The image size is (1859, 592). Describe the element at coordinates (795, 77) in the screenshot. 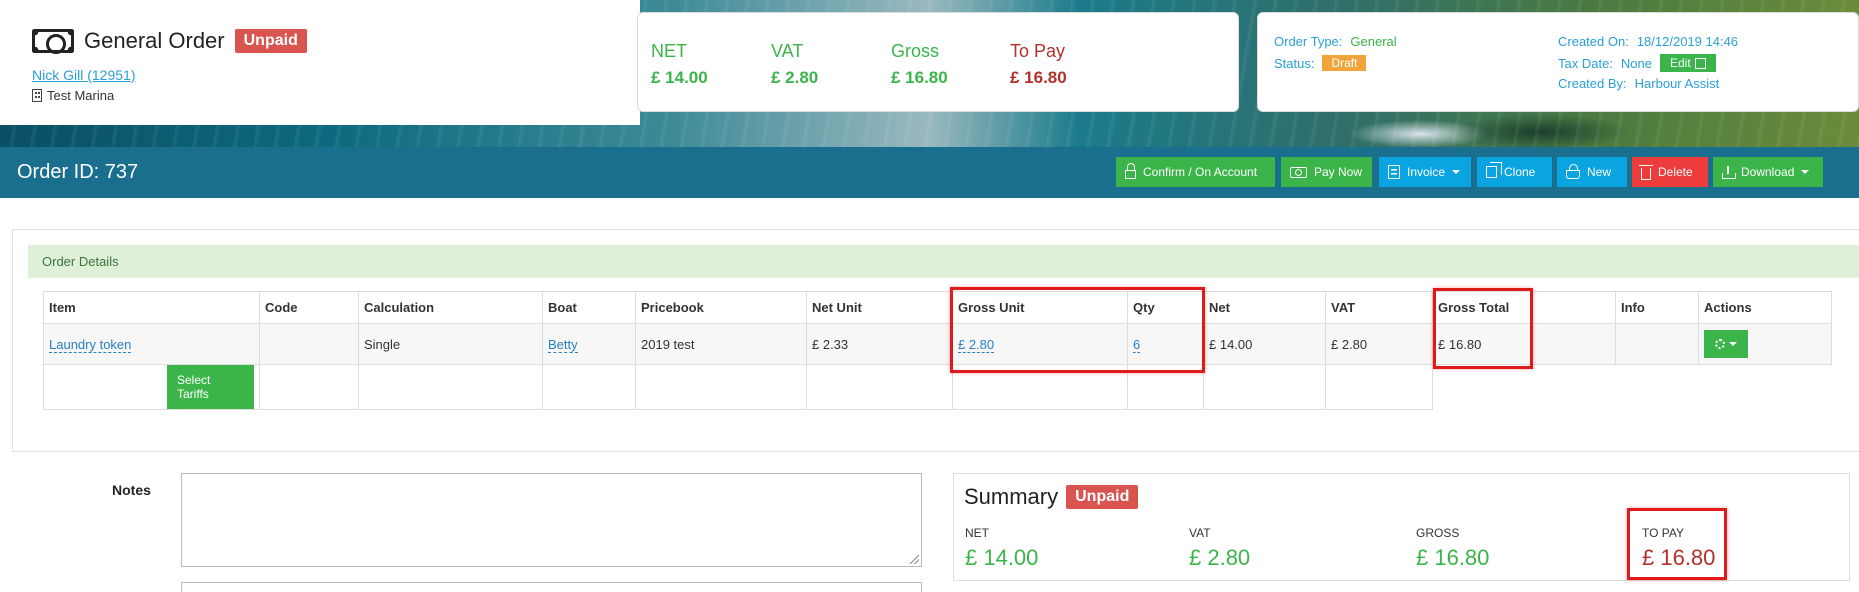

I see `total-vat-value: £ 2.80` at that location.